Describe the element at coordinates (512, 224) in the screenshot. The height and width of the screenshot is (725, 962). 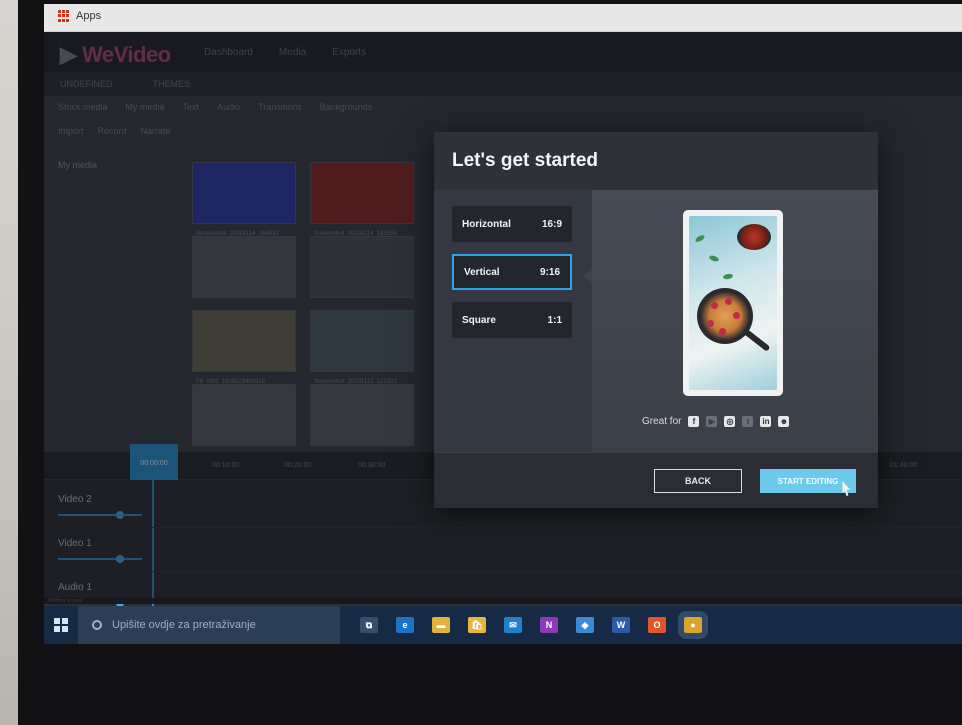
I see `option-horizontal: Horizontal 16:9` at that location.